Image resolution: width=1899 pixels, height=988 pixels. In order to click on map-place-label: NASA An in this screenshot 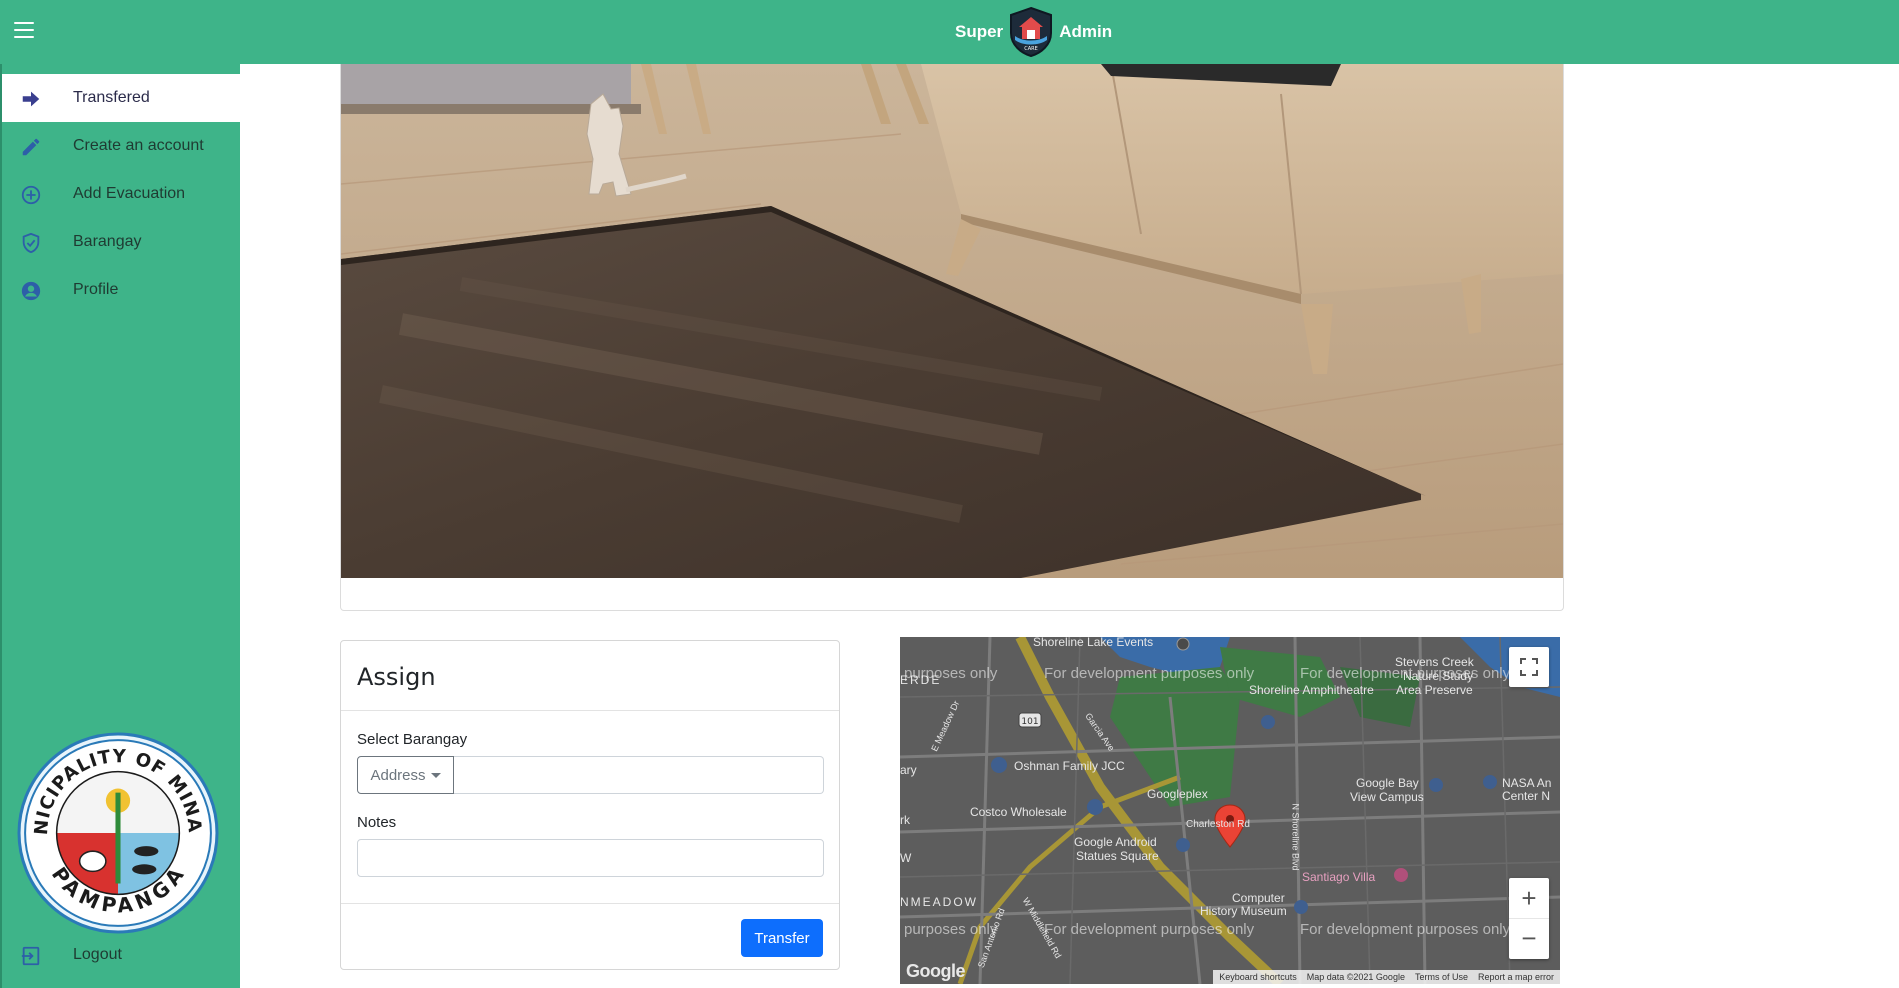, I will do `click(1527, 783)`.